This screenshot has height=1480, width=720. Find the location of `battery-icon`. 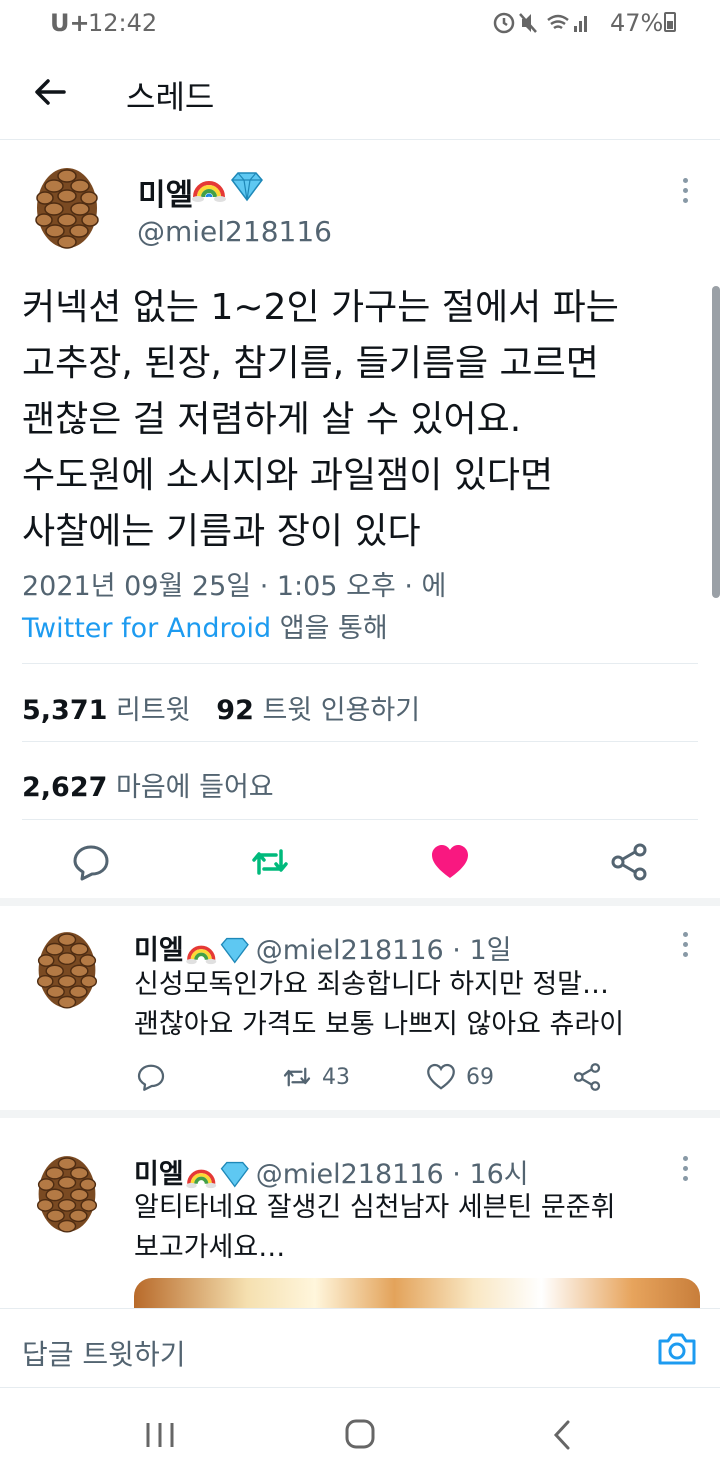

battery-icon is located at coordinates (670, 22).